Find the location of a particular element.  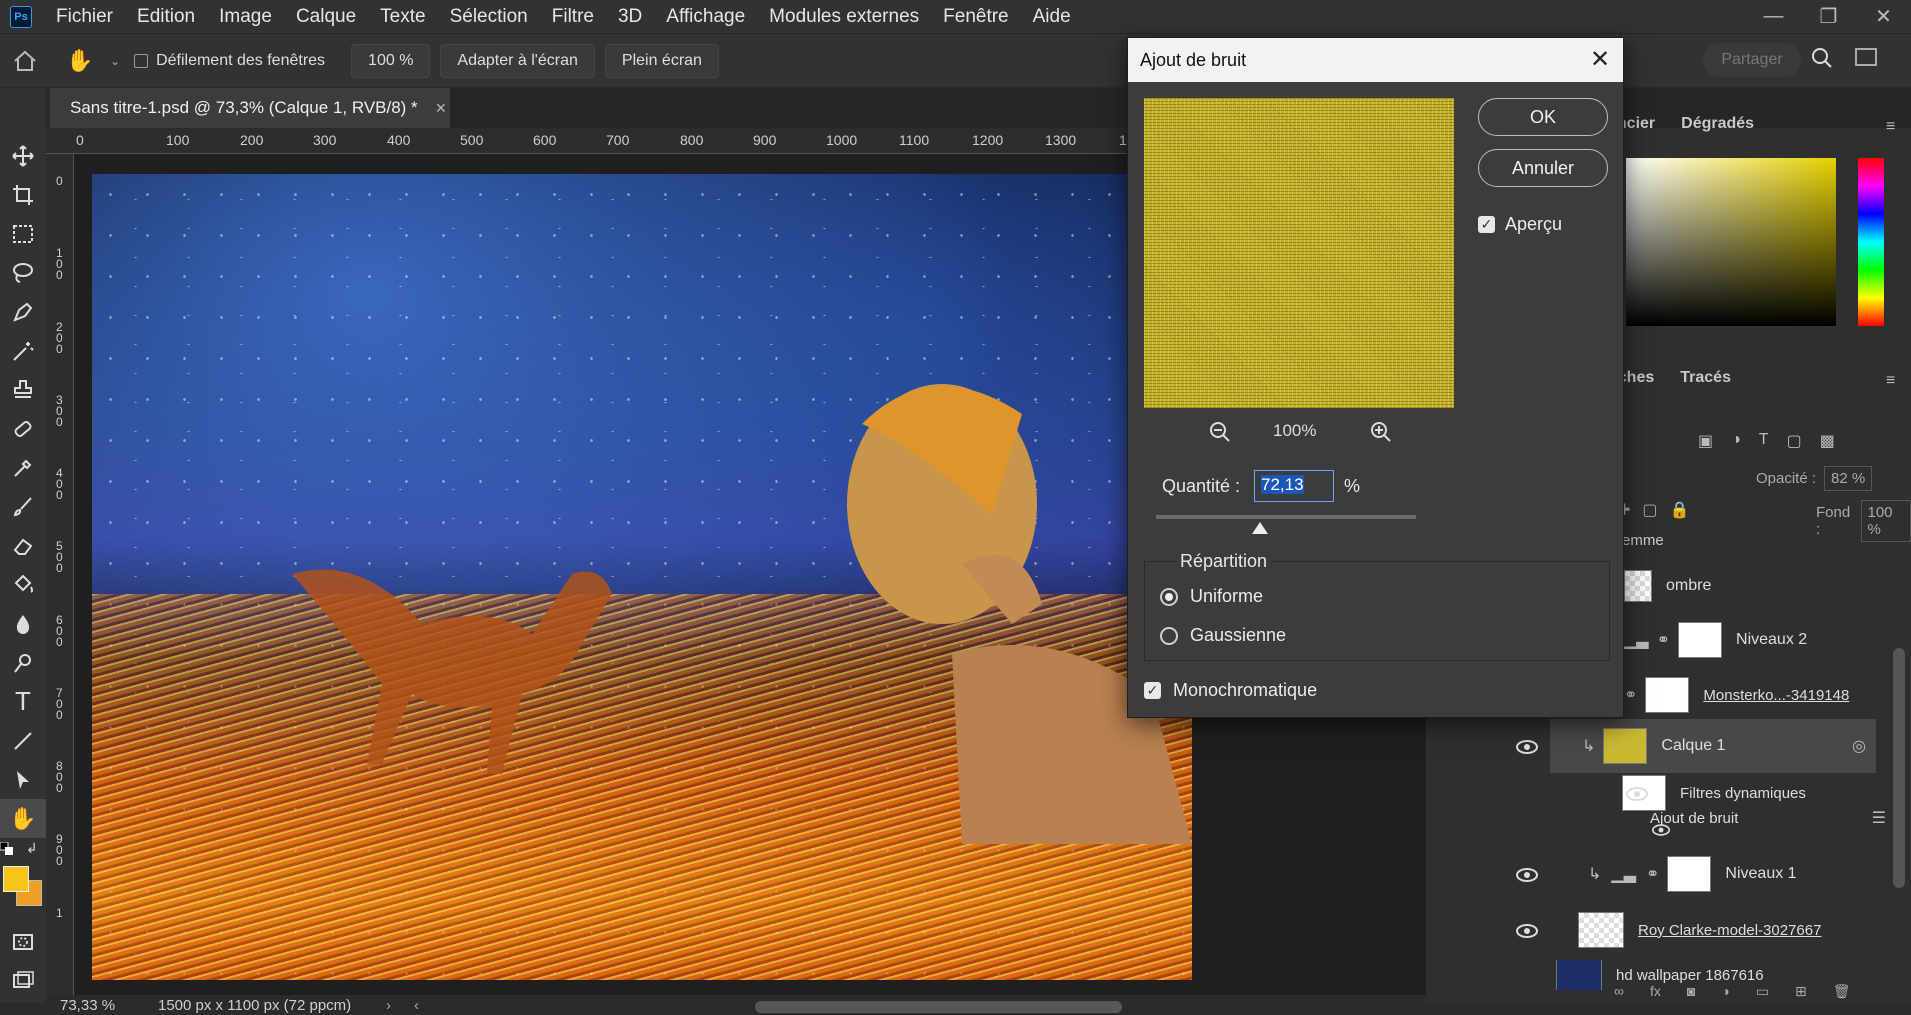

filter-options-icon: ☰ is located at coordinates (1879, 818).